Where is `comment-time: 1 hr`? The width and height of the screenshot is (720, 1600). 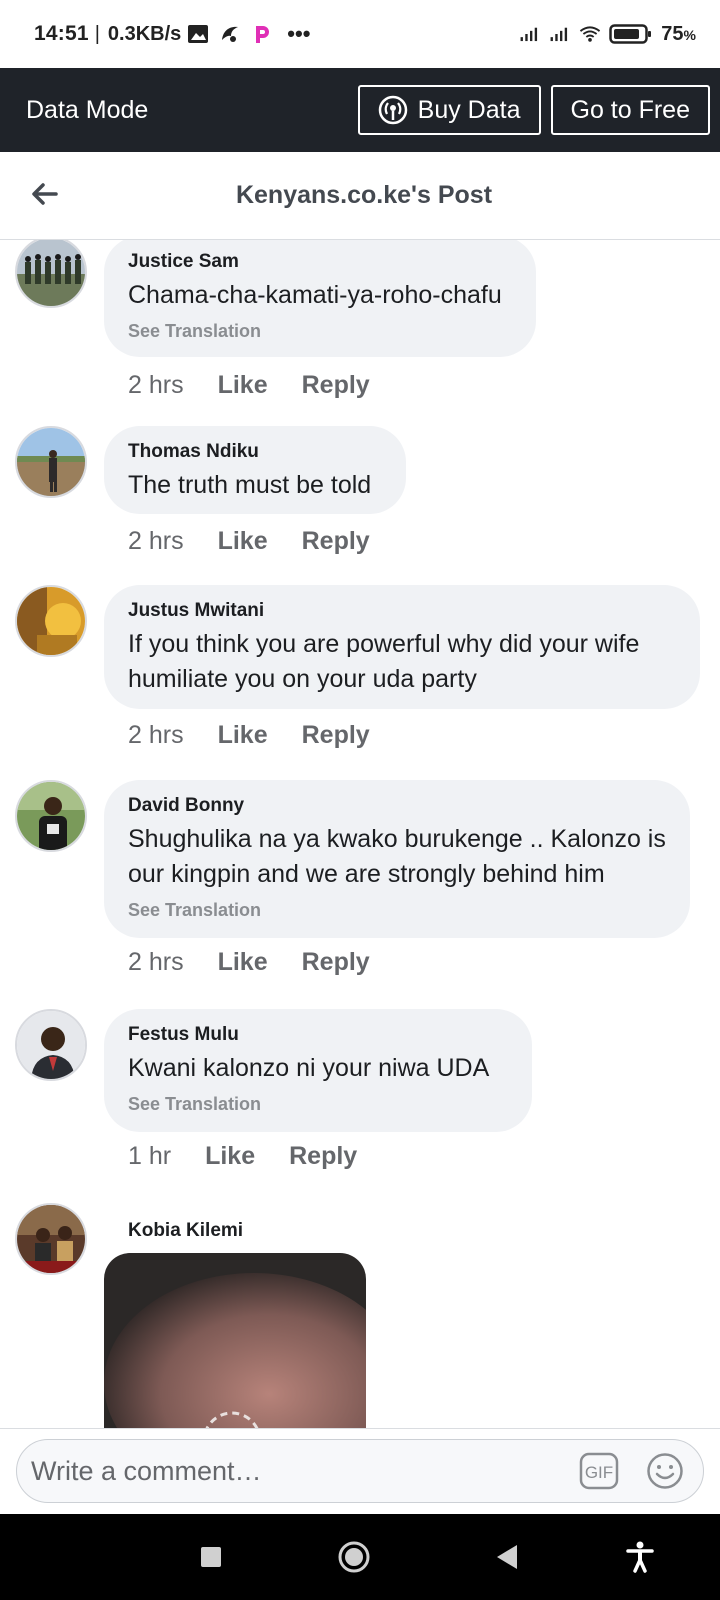
comment-time: 1 hr is located at coordinates (150, 1156).